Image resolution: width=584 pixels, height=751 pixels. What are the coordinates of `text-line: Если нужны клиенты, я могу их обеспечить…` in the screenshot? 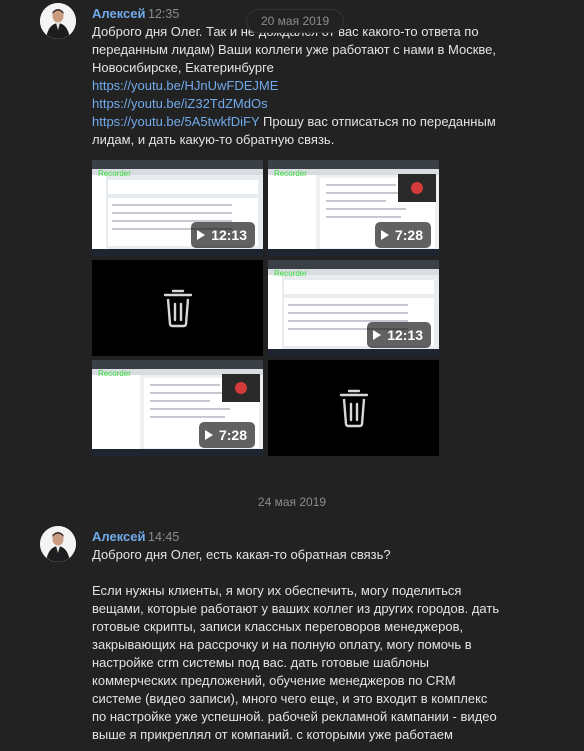 It's located at (277, 590).